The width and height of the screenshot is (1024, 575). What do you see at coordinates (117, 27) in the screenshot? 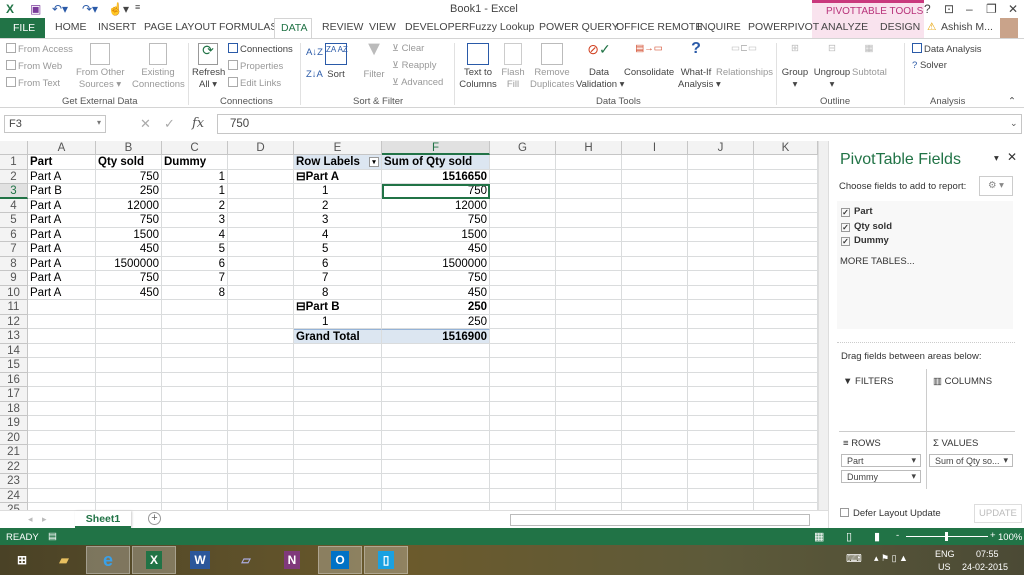
I see `tab-insert: INSERT` at bounding box center [117, 27].